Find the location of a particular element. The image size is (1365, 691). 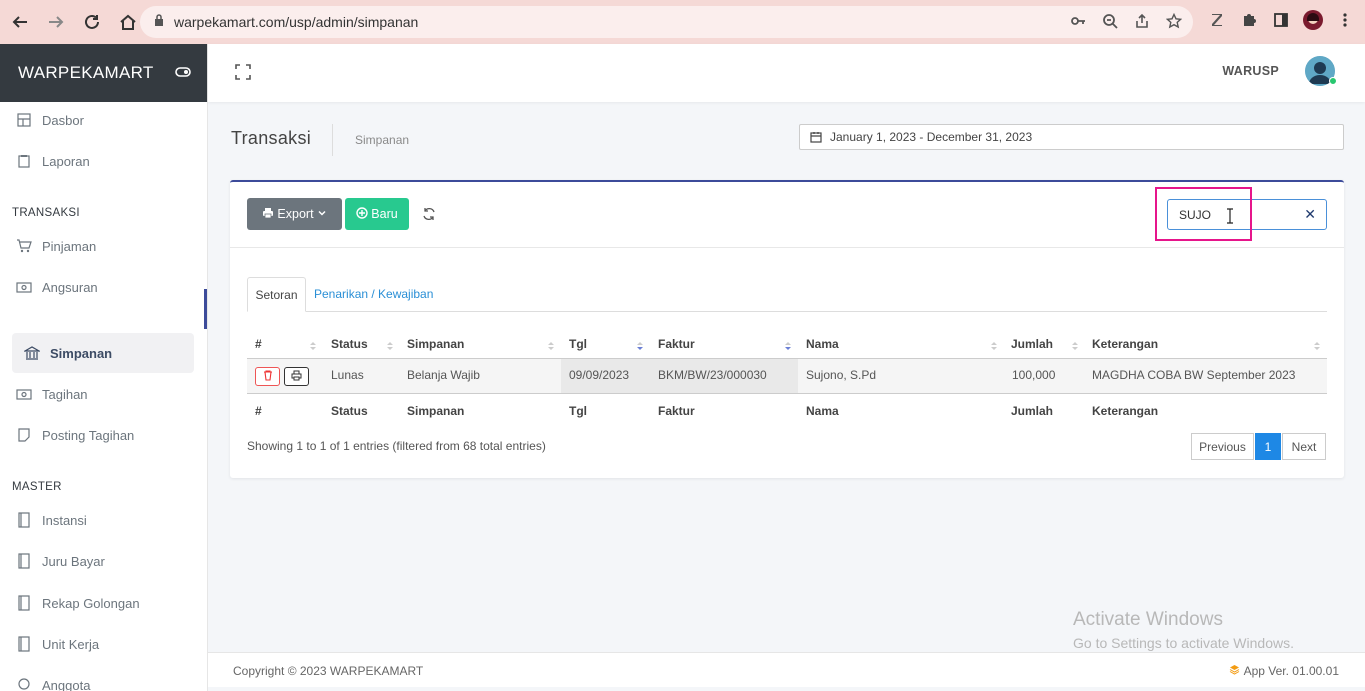

cell-keterangan: MAGDHA COBA BW September 2023 is located at coordinates (1194, 375).